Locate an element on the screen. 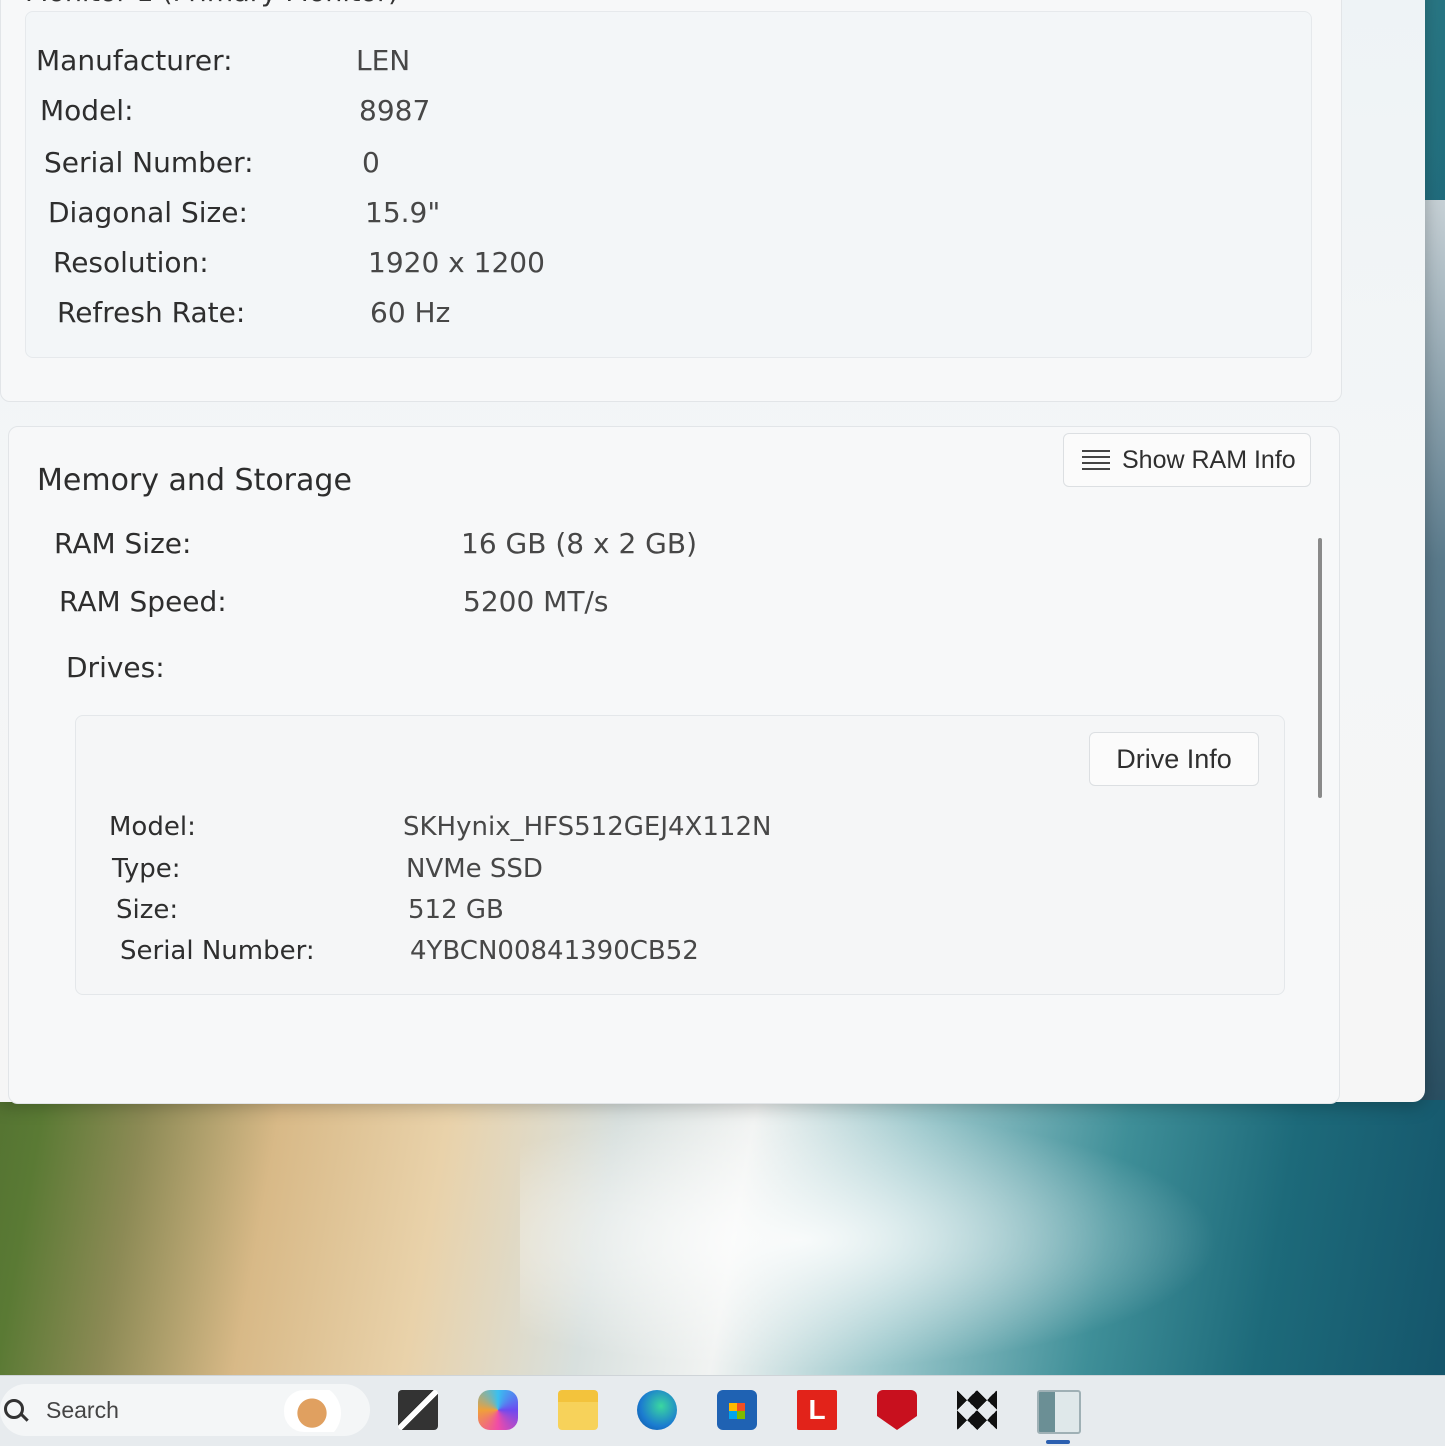 The height and width of the screenshot is (1446, 1445). show-ram-info-button: Show RAM Info is located at coordinates (1187, 460).